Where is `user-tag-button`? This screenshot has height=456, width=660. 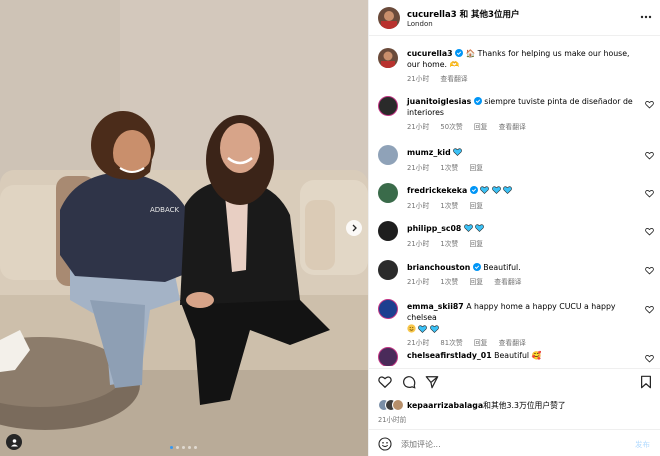
user-tag-button is located at coordinates (14, 442).